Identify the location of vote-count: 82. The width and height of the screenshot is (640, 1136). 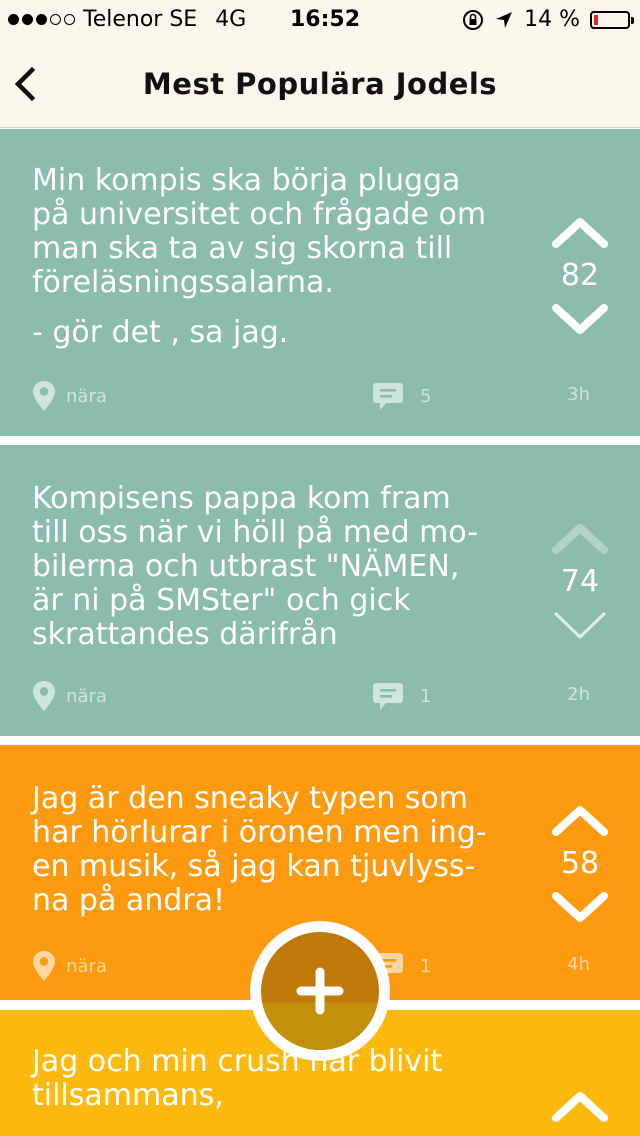
(580, 275).